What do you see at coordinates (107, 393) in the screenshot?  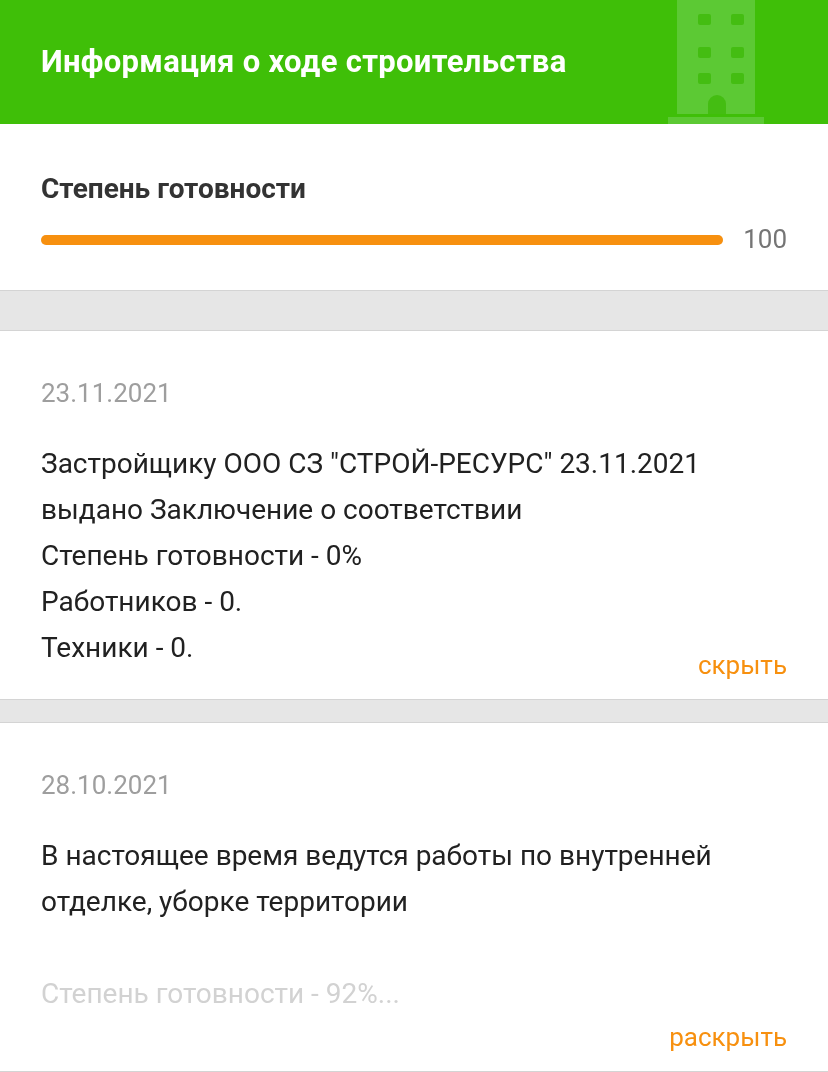 I see `entry-date: 23.11.2021` at bounding box center [107, 393].